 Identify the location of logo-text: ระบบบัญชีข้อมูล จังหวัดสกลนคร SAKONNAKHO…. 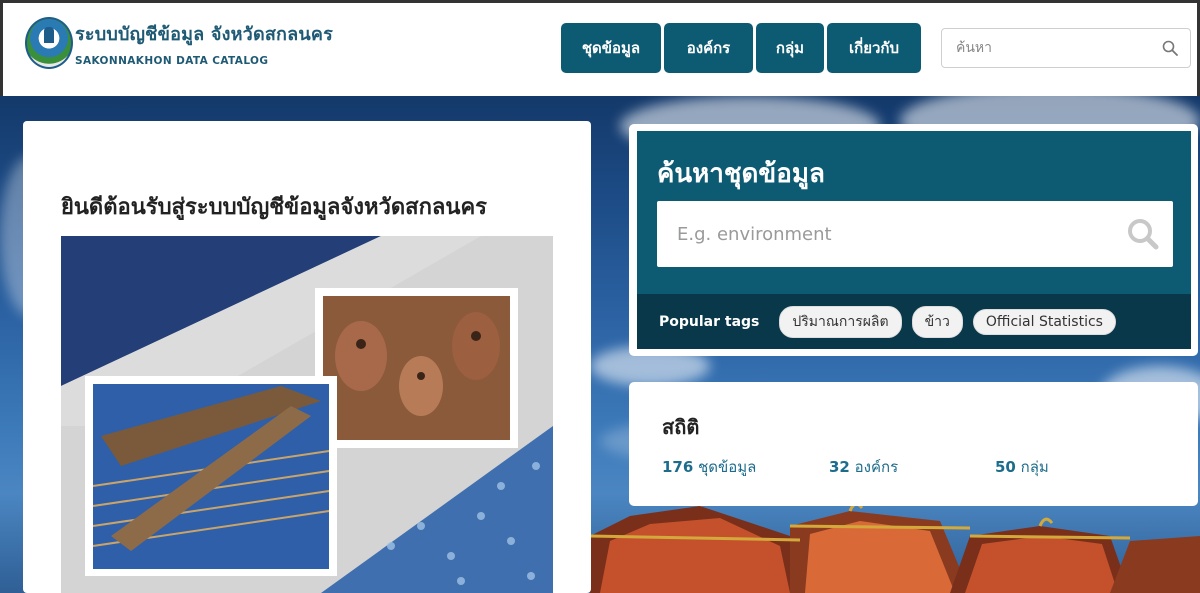
(204, 43).